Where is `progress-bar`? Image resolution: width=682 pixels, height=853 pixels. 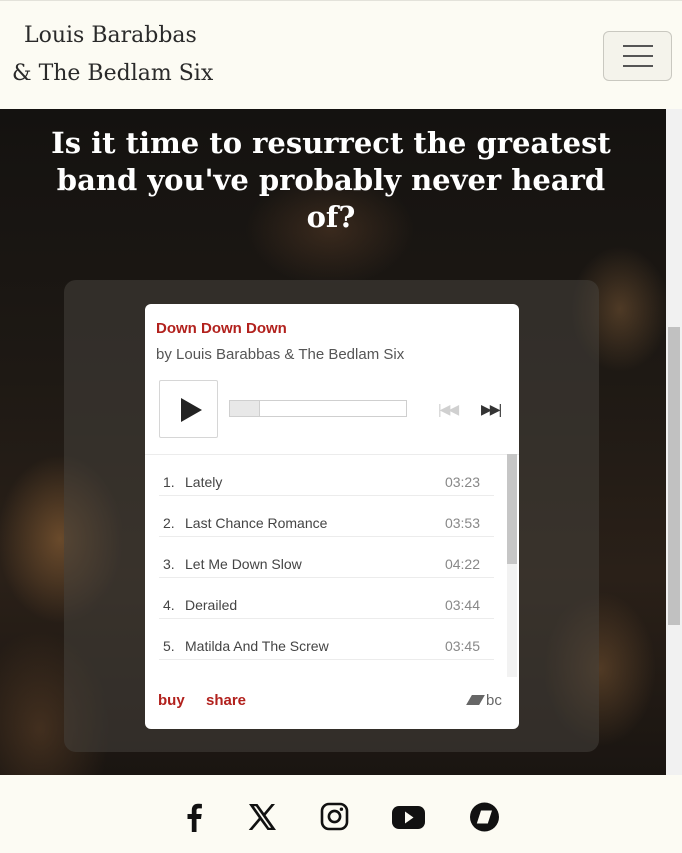
progress-bar is located at coordinates (318, 408).